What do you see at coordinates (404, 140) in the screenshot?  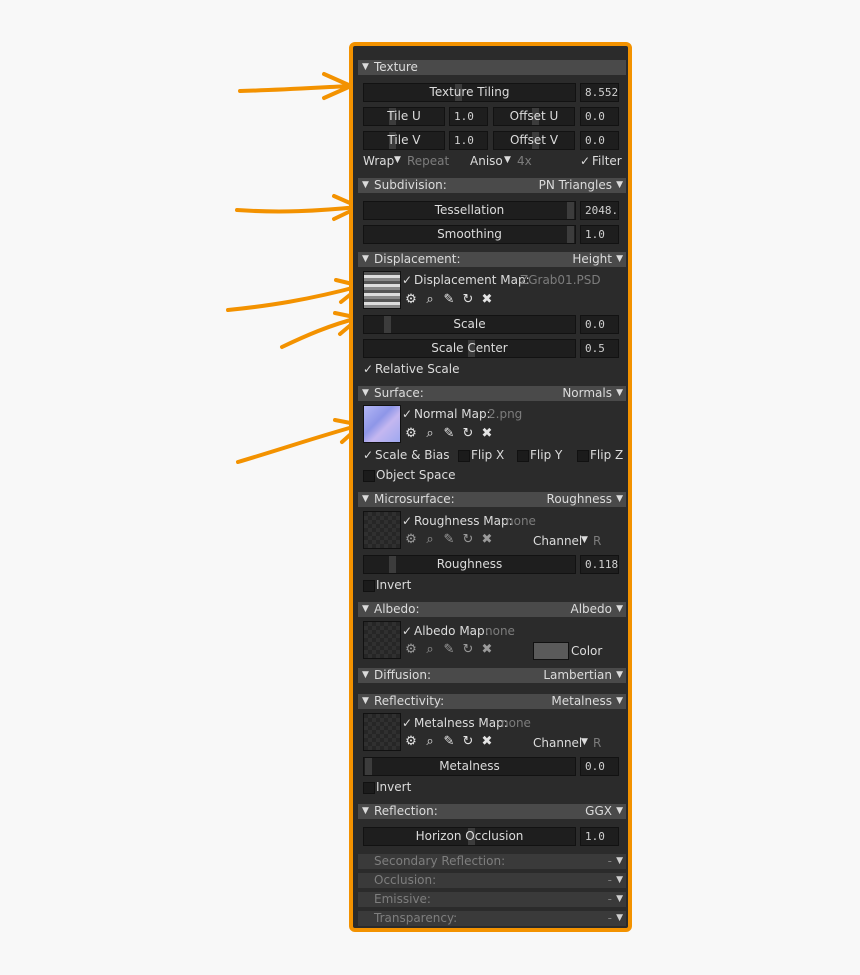 I see `tile-v-slider: Tile V` at bounding box center [404, 140].